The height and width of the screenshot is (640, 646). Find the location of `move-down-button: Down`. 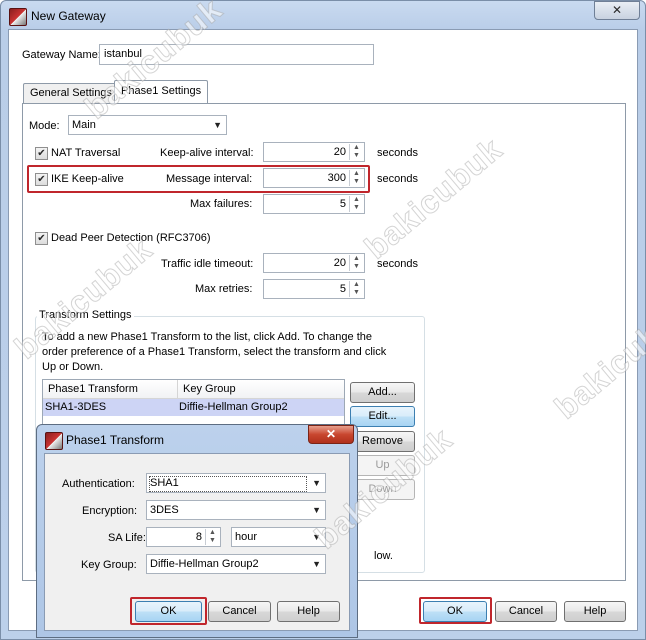

move-down-button: Down is located at coordinates (382, 489).